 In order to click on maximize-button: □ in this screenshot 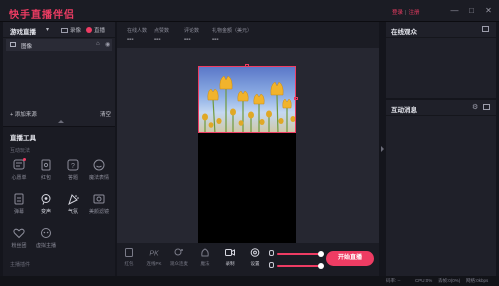, I will do `click(471, 10)`.